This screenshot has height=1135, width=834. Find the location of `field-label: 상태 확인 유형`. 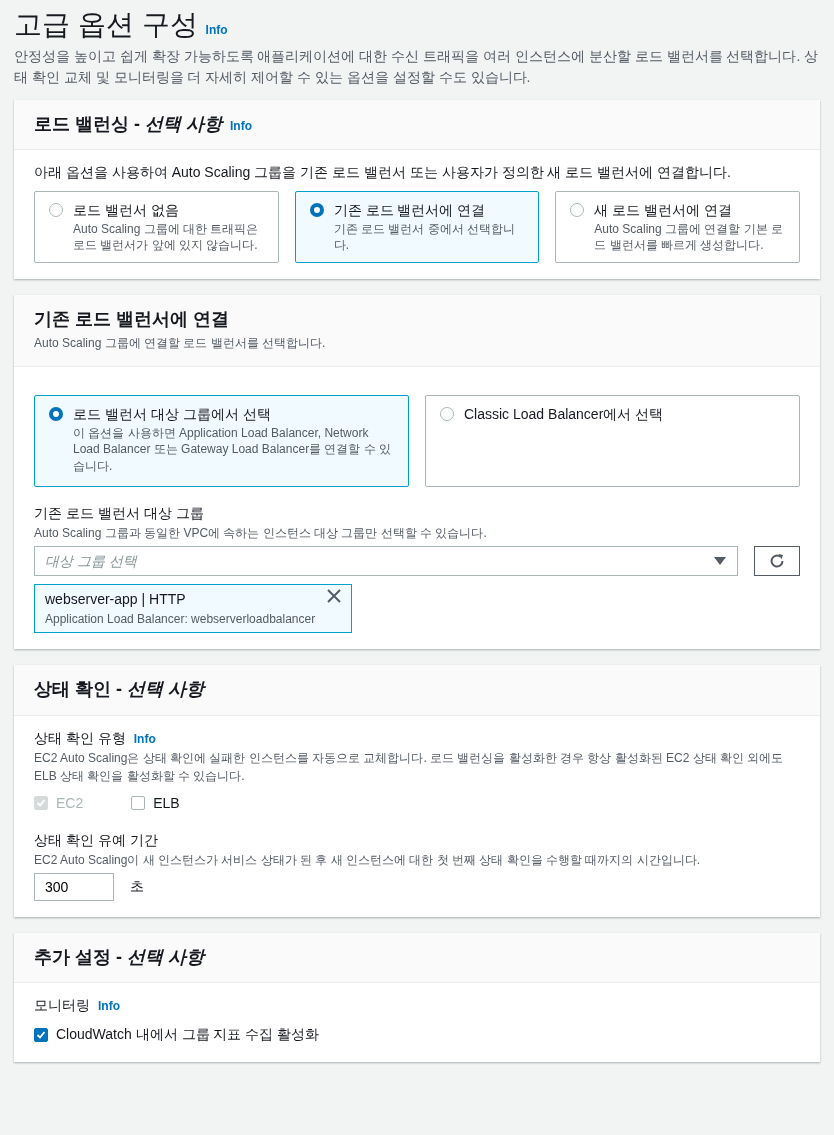

field-label: 상태 확인 유형 is located at coordinates (80, 738).